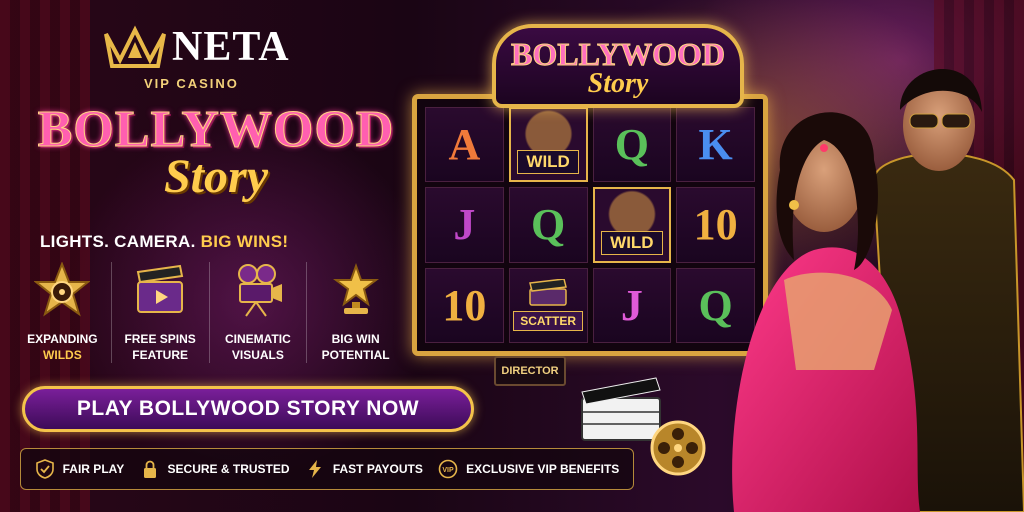 The width and height of the screenshot is (1024, 512). I want to click on trust-item-secure: SECURE & TRUSTED, so click(215, 469).